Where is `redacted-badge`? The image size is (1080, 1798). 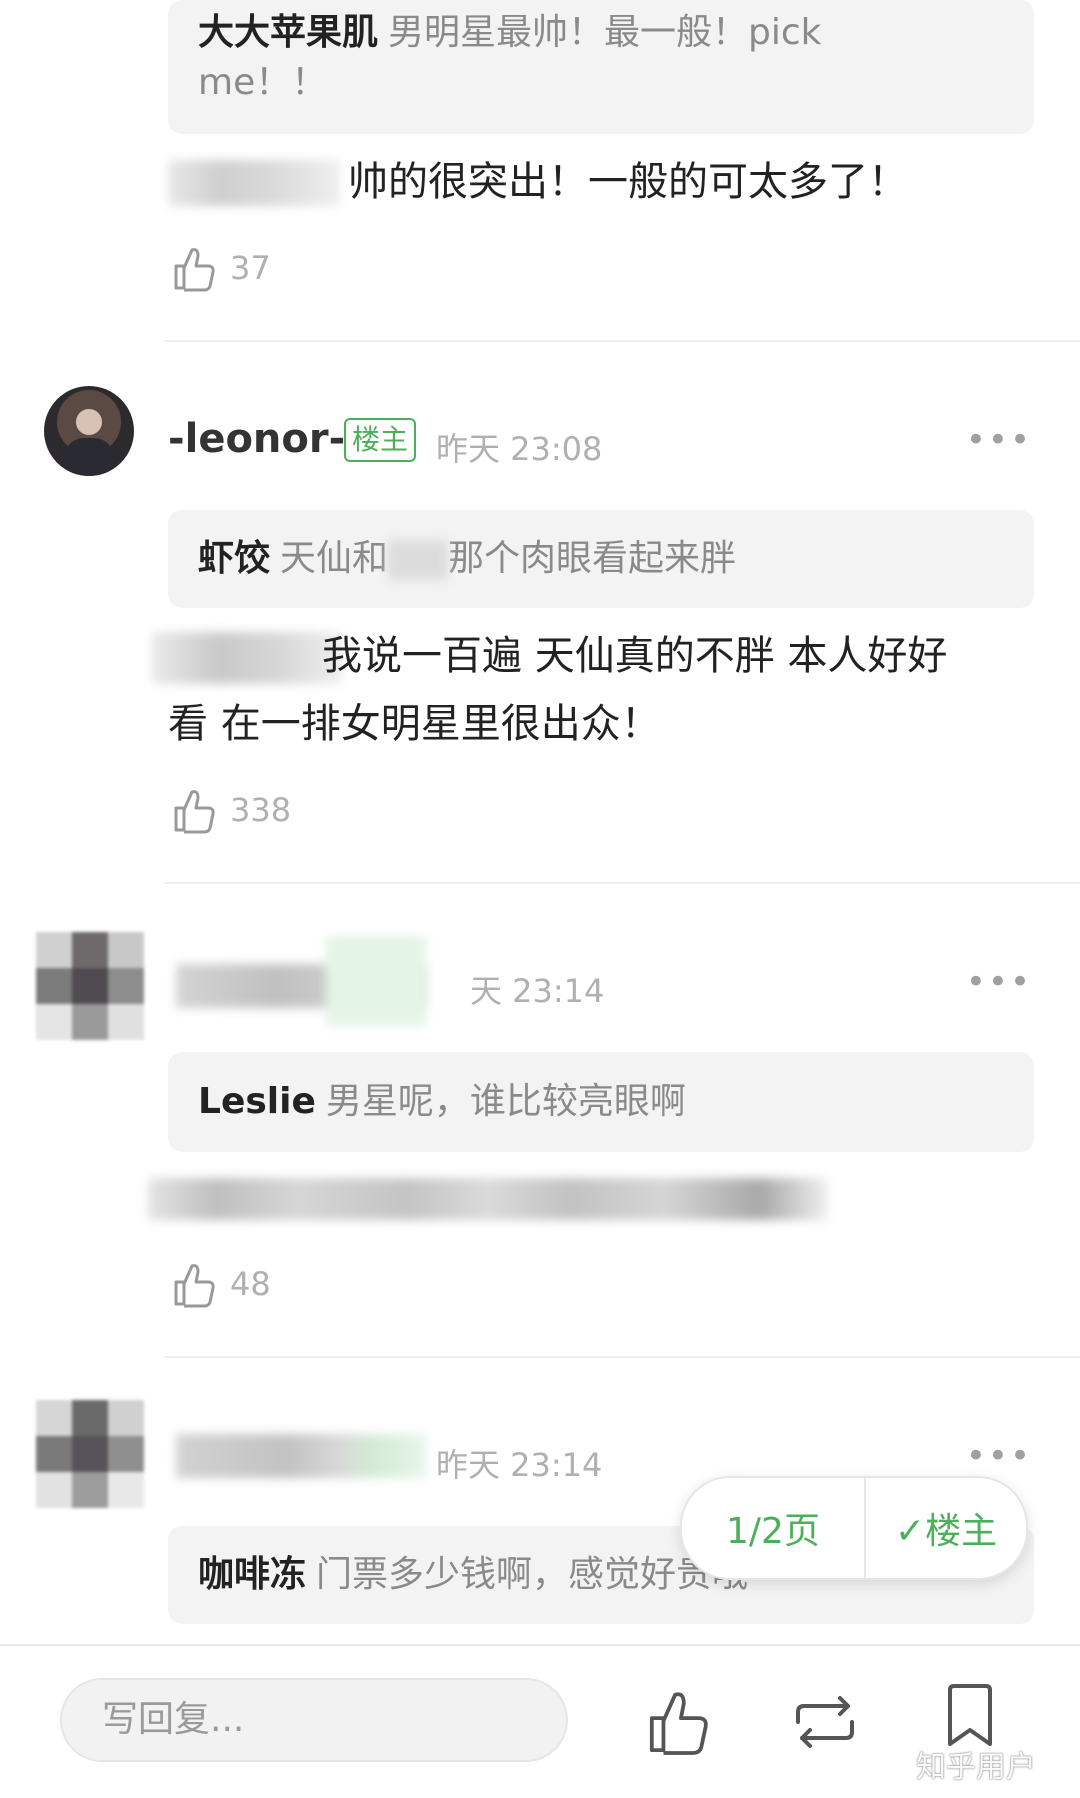 redacted-badge is located at coordinates (376, 981).